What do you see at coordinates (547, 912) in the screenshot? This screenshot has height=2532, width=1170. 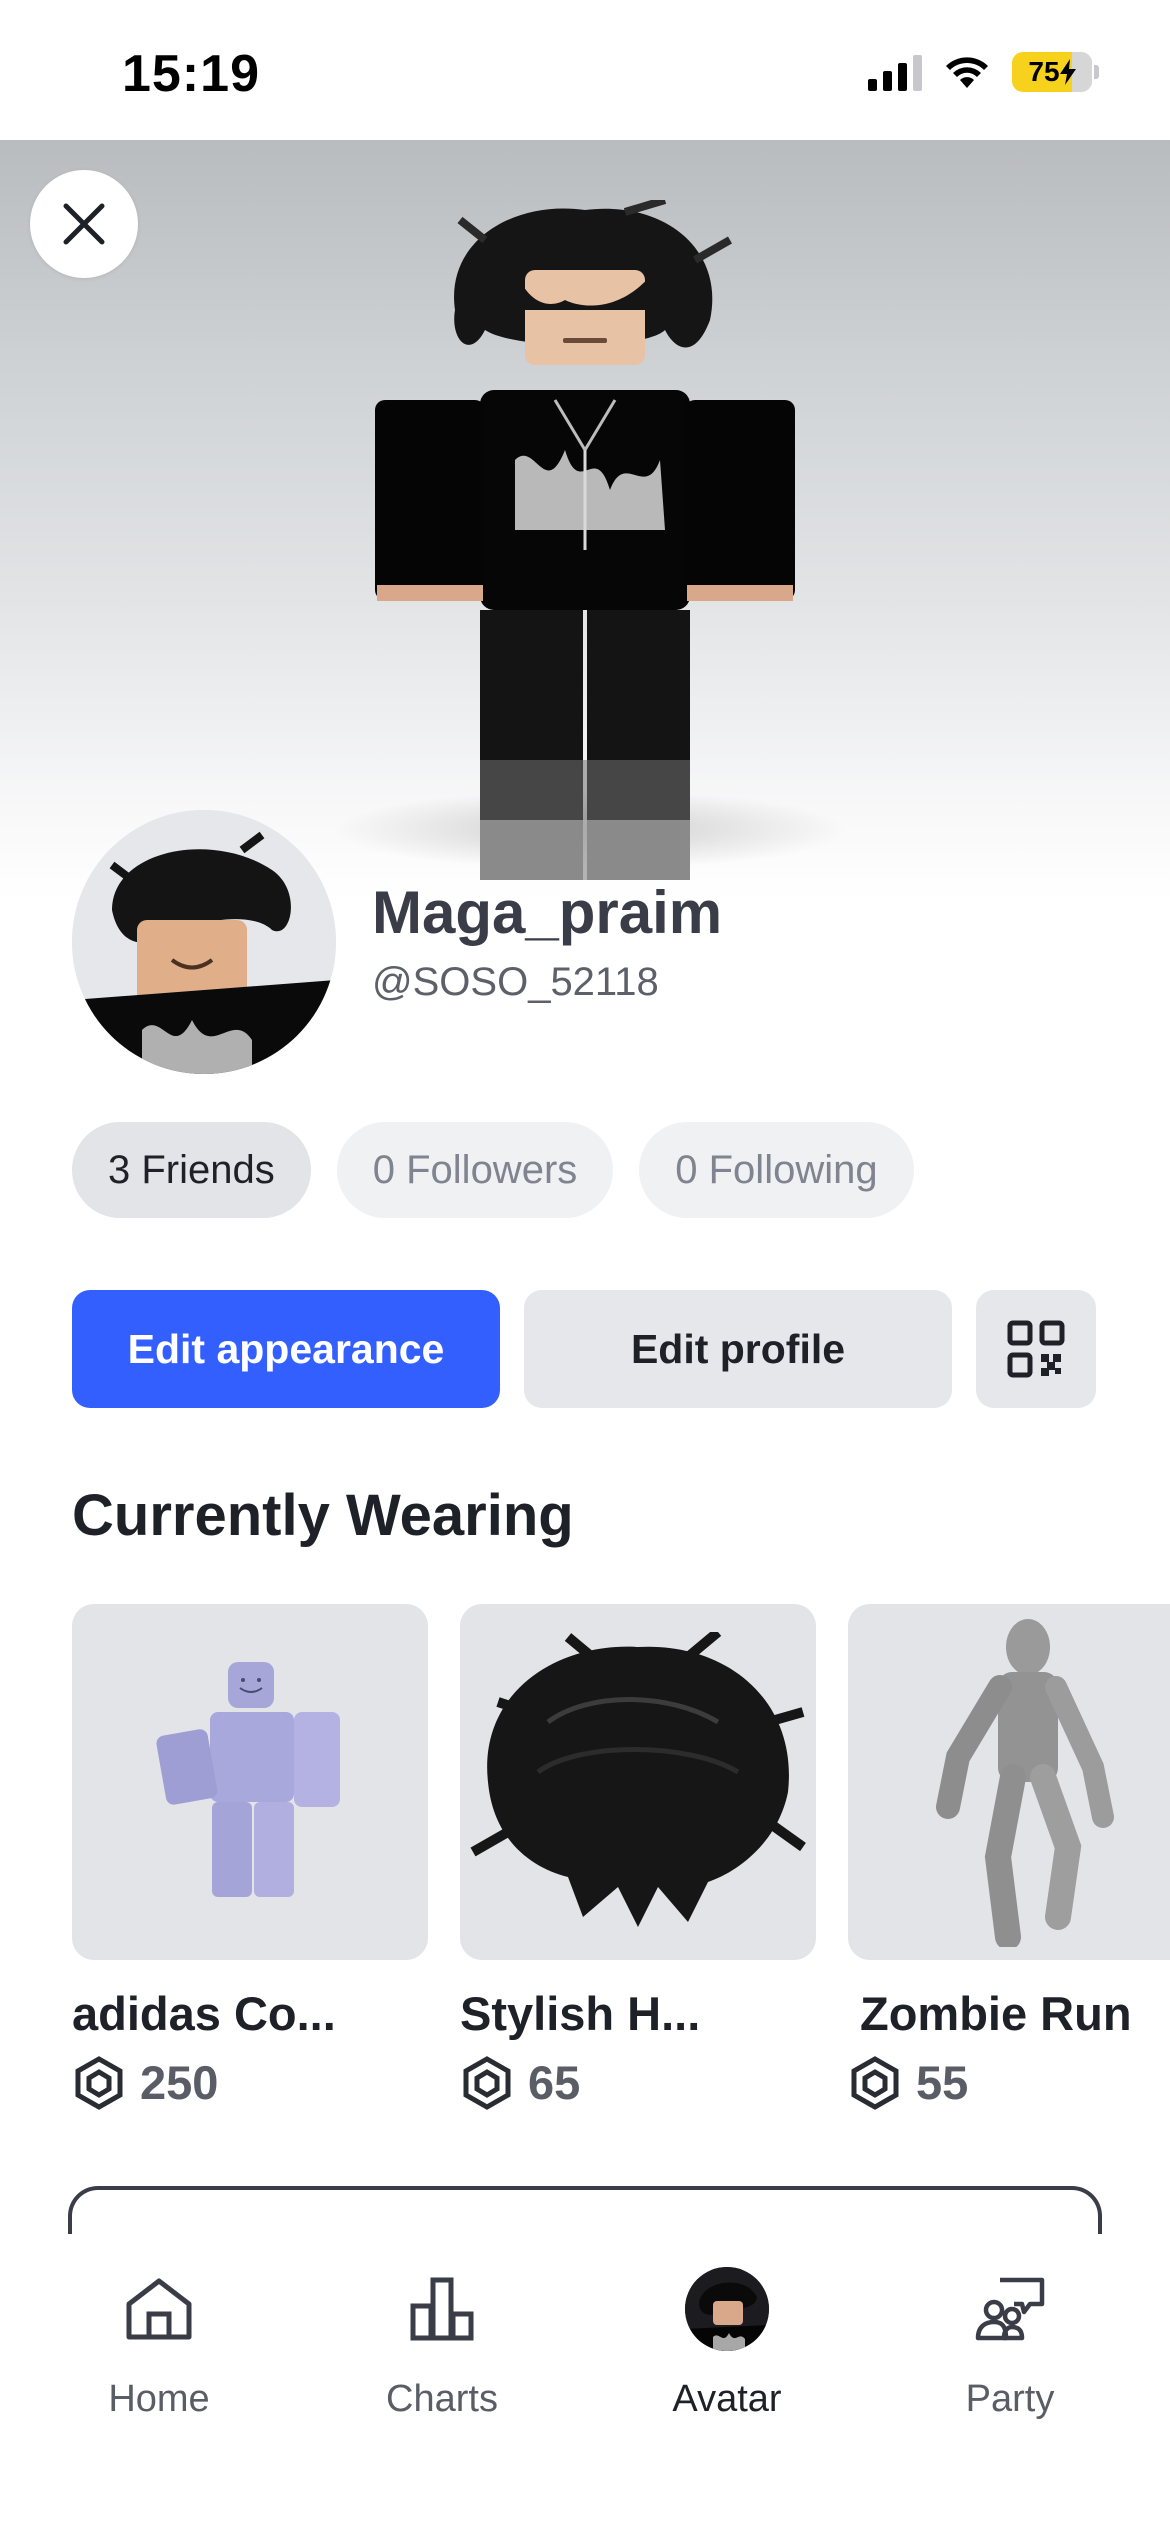 I see `display-name: Maga_praim` at bounding box center [547, 912].